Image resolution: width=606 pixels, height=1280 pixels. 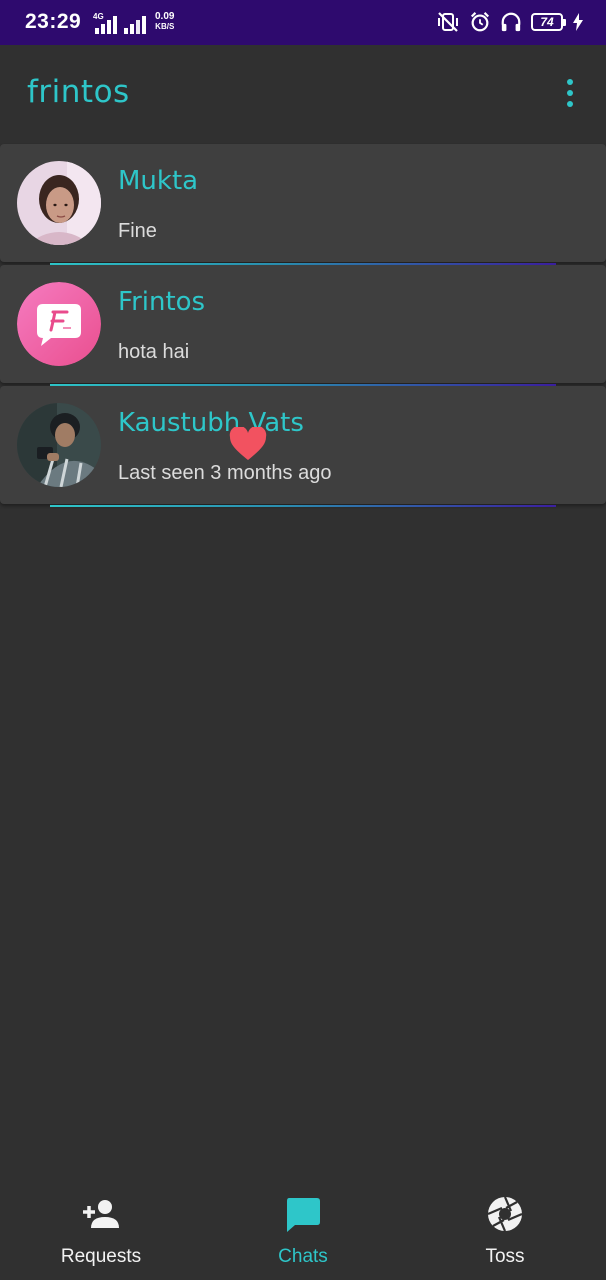 I want to click on status-time: 23:29, so click(x=53, y=21).